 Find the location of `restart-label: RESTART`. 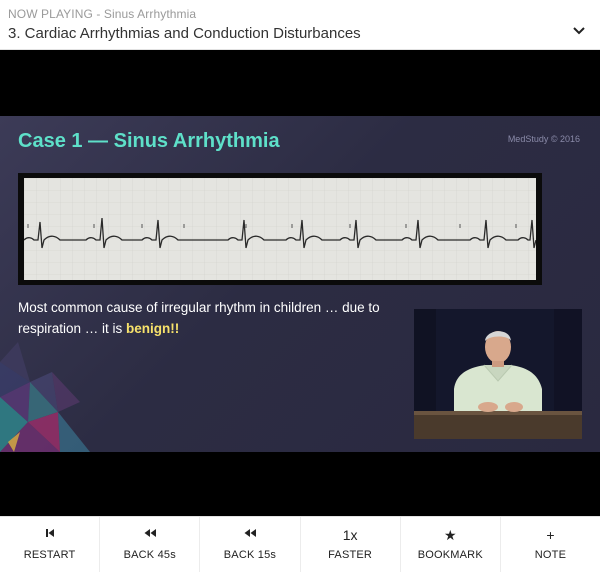

restart-label: RESTART is located at coordinates (49, 555).